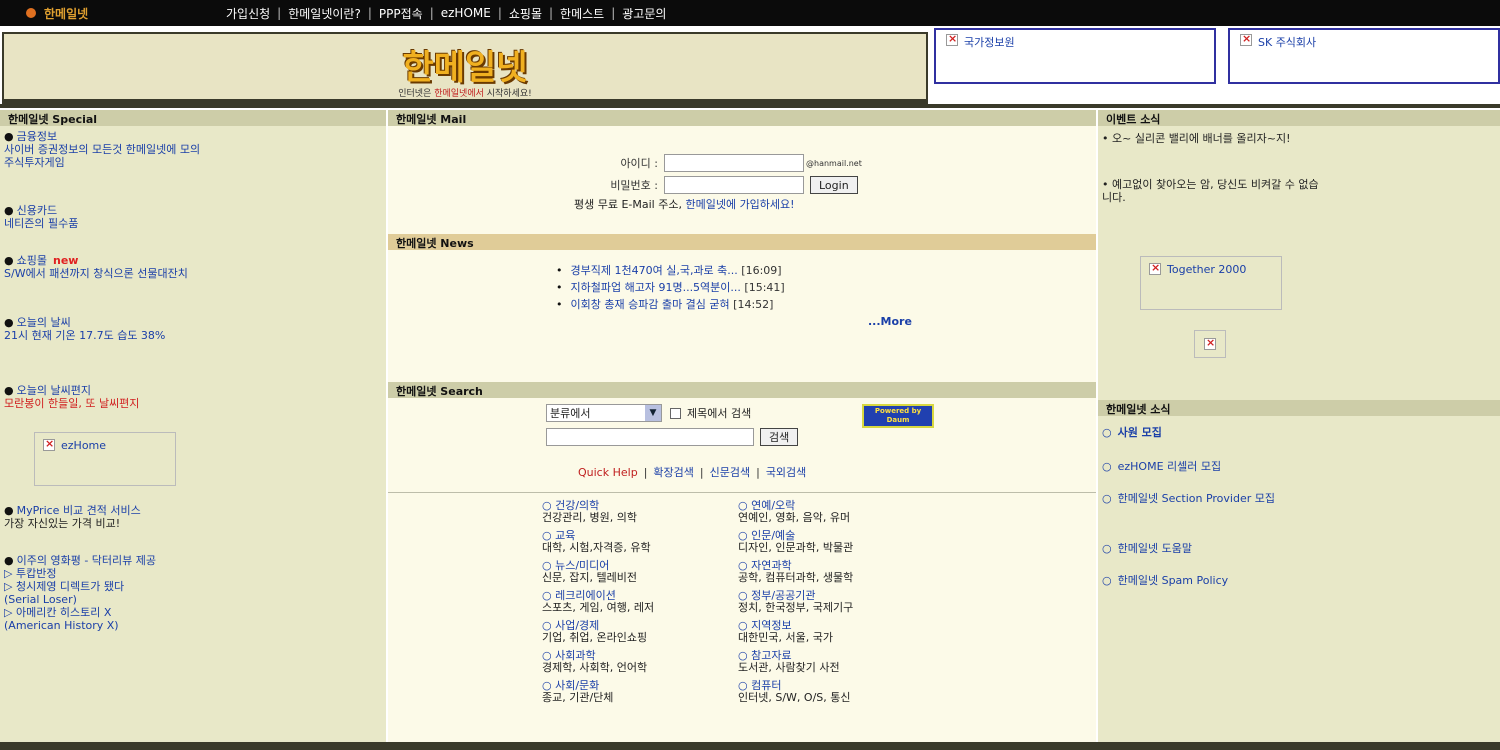  What do you see at coordinates (44, 322) in the screenshot?
I see `item-title: 오늘의 날씨` at bounding box center [44, 322].